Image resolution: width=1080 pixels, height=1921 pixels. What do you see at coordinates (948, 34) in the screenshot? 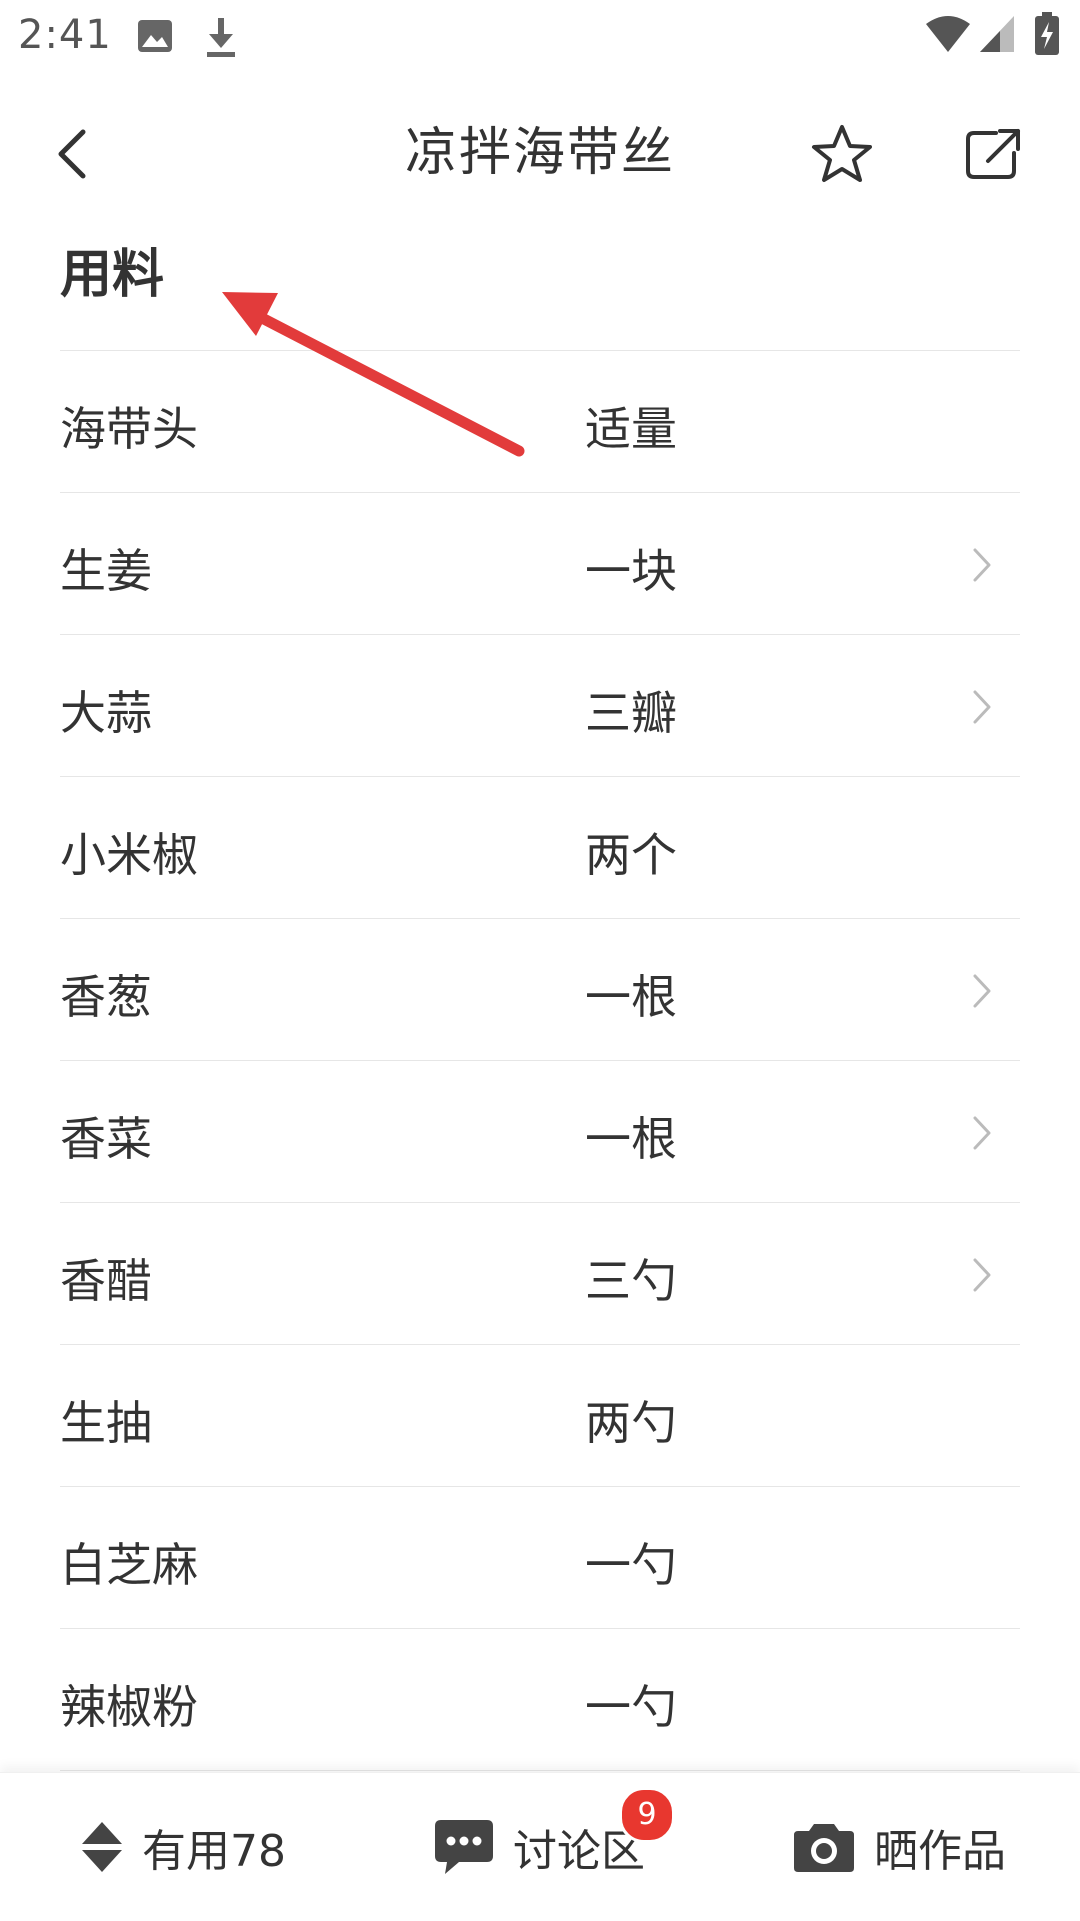
I see `wifi-icon` at bounding box center [948, 34].